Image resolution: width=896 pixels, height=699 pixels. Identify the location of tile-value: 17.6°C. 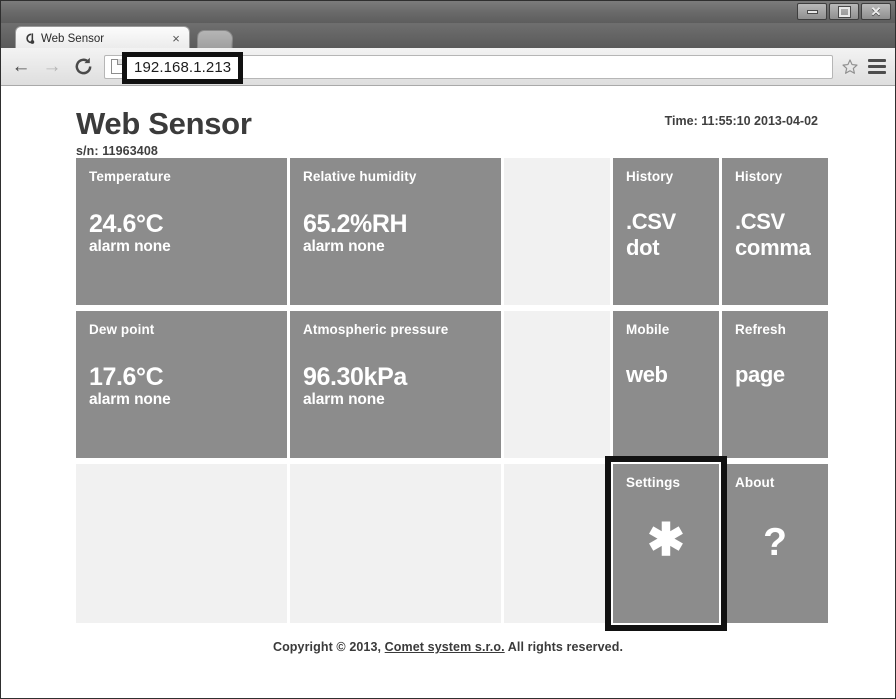
(126, 377).